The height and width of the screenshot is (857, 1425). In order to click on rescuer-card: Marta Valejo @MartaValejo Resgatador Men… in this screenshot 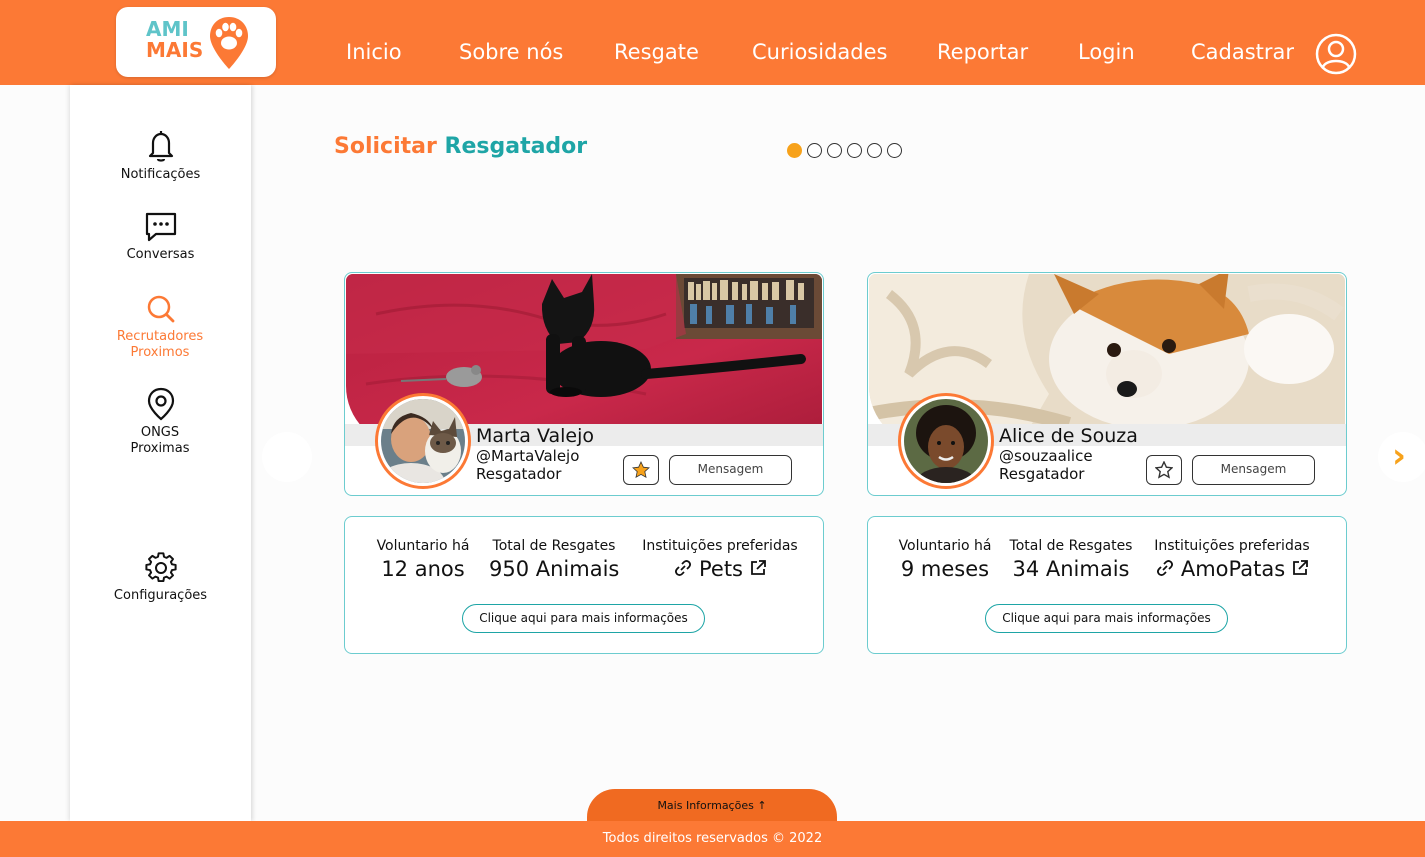, I will do `click(584, 384)`.